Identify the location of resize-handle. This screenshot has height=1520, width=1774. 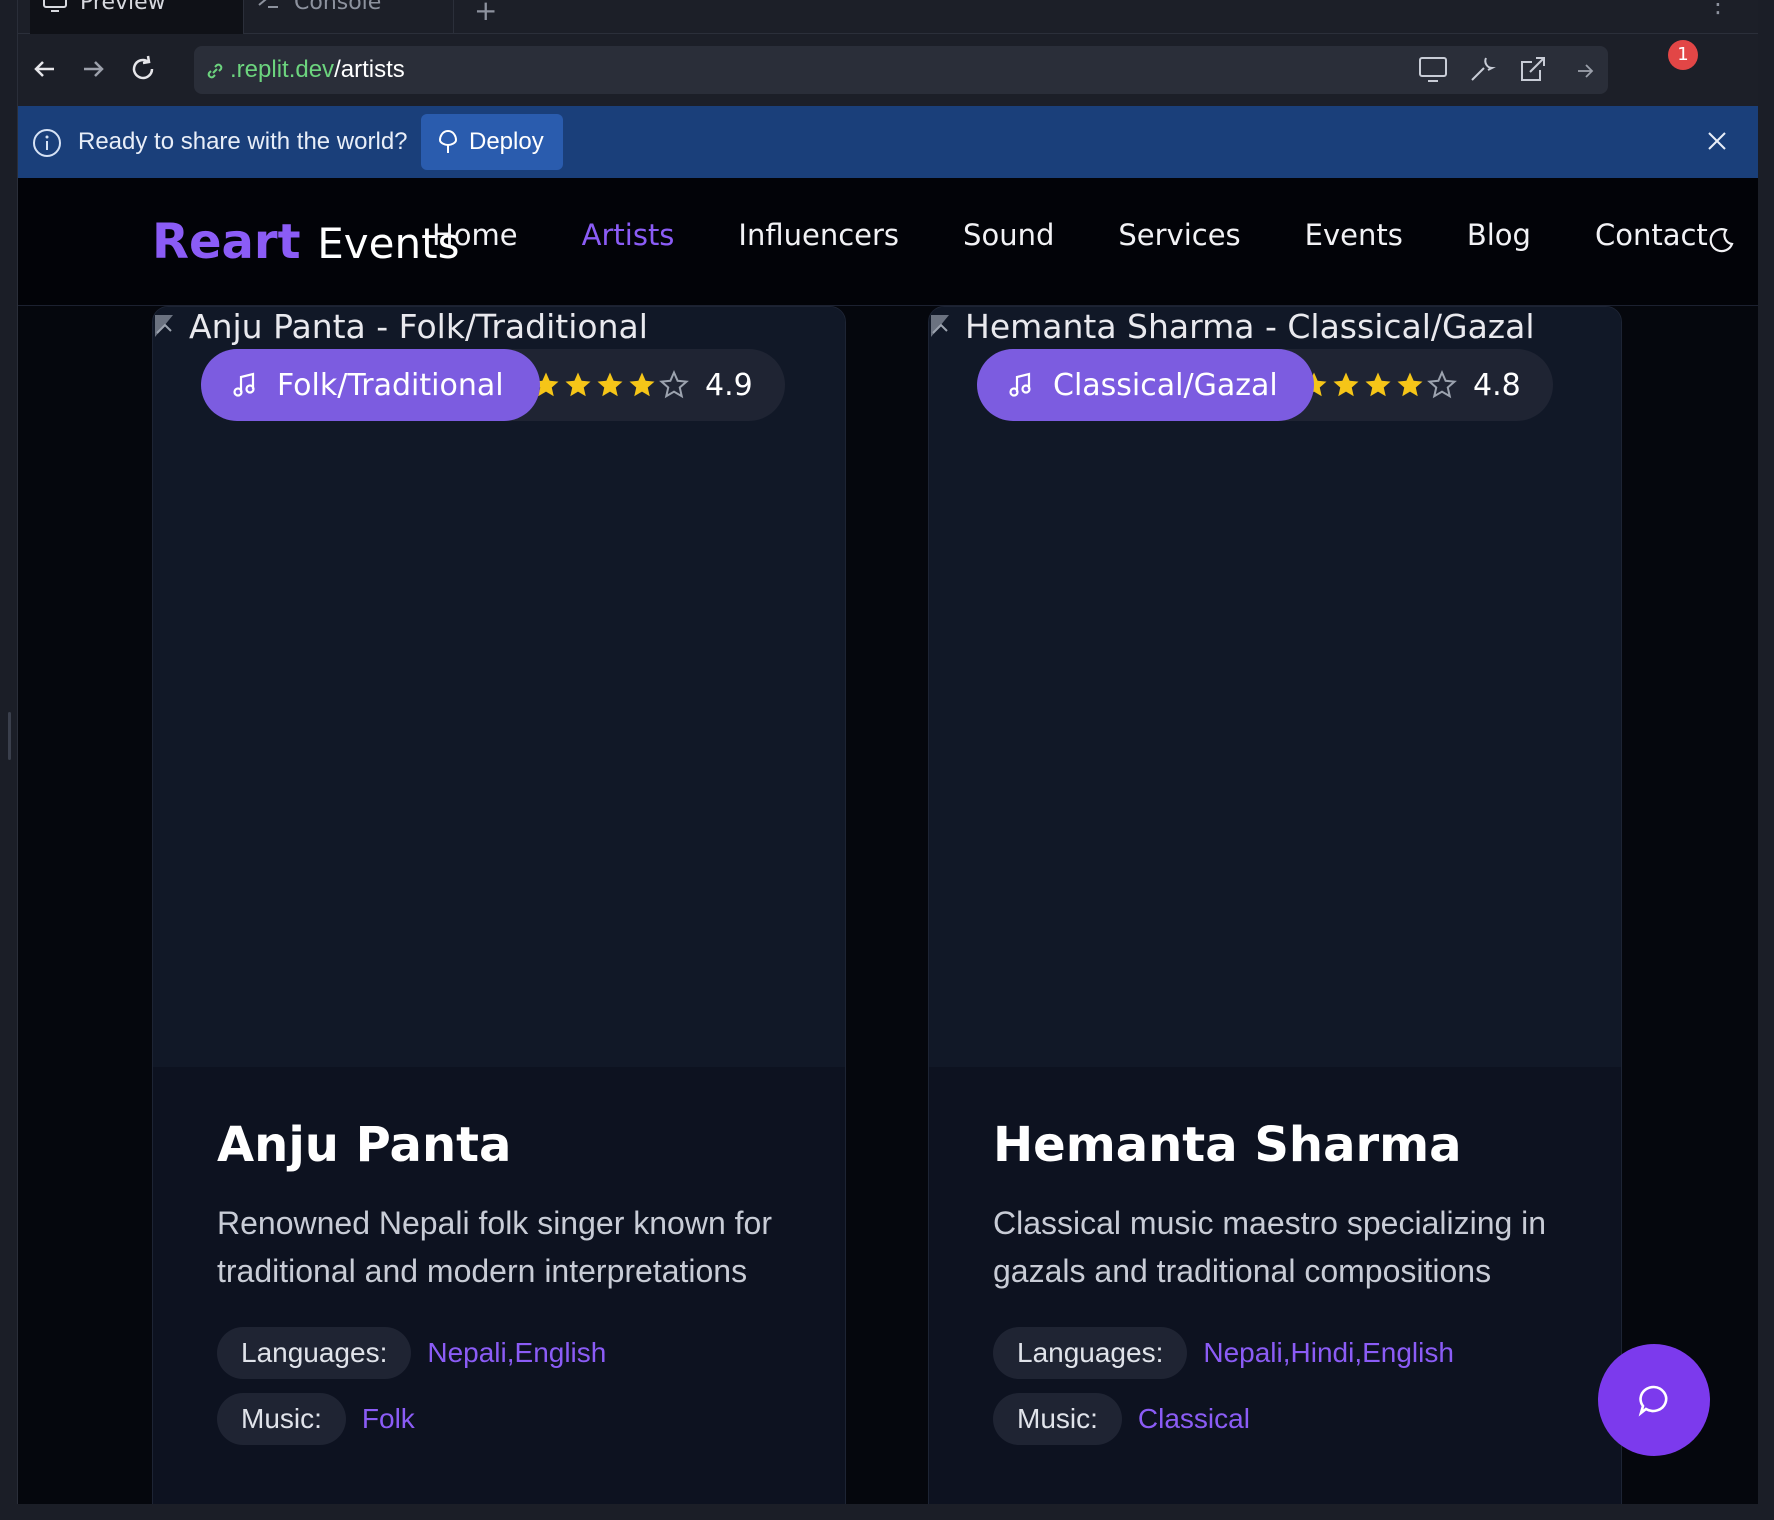
(9, 736).